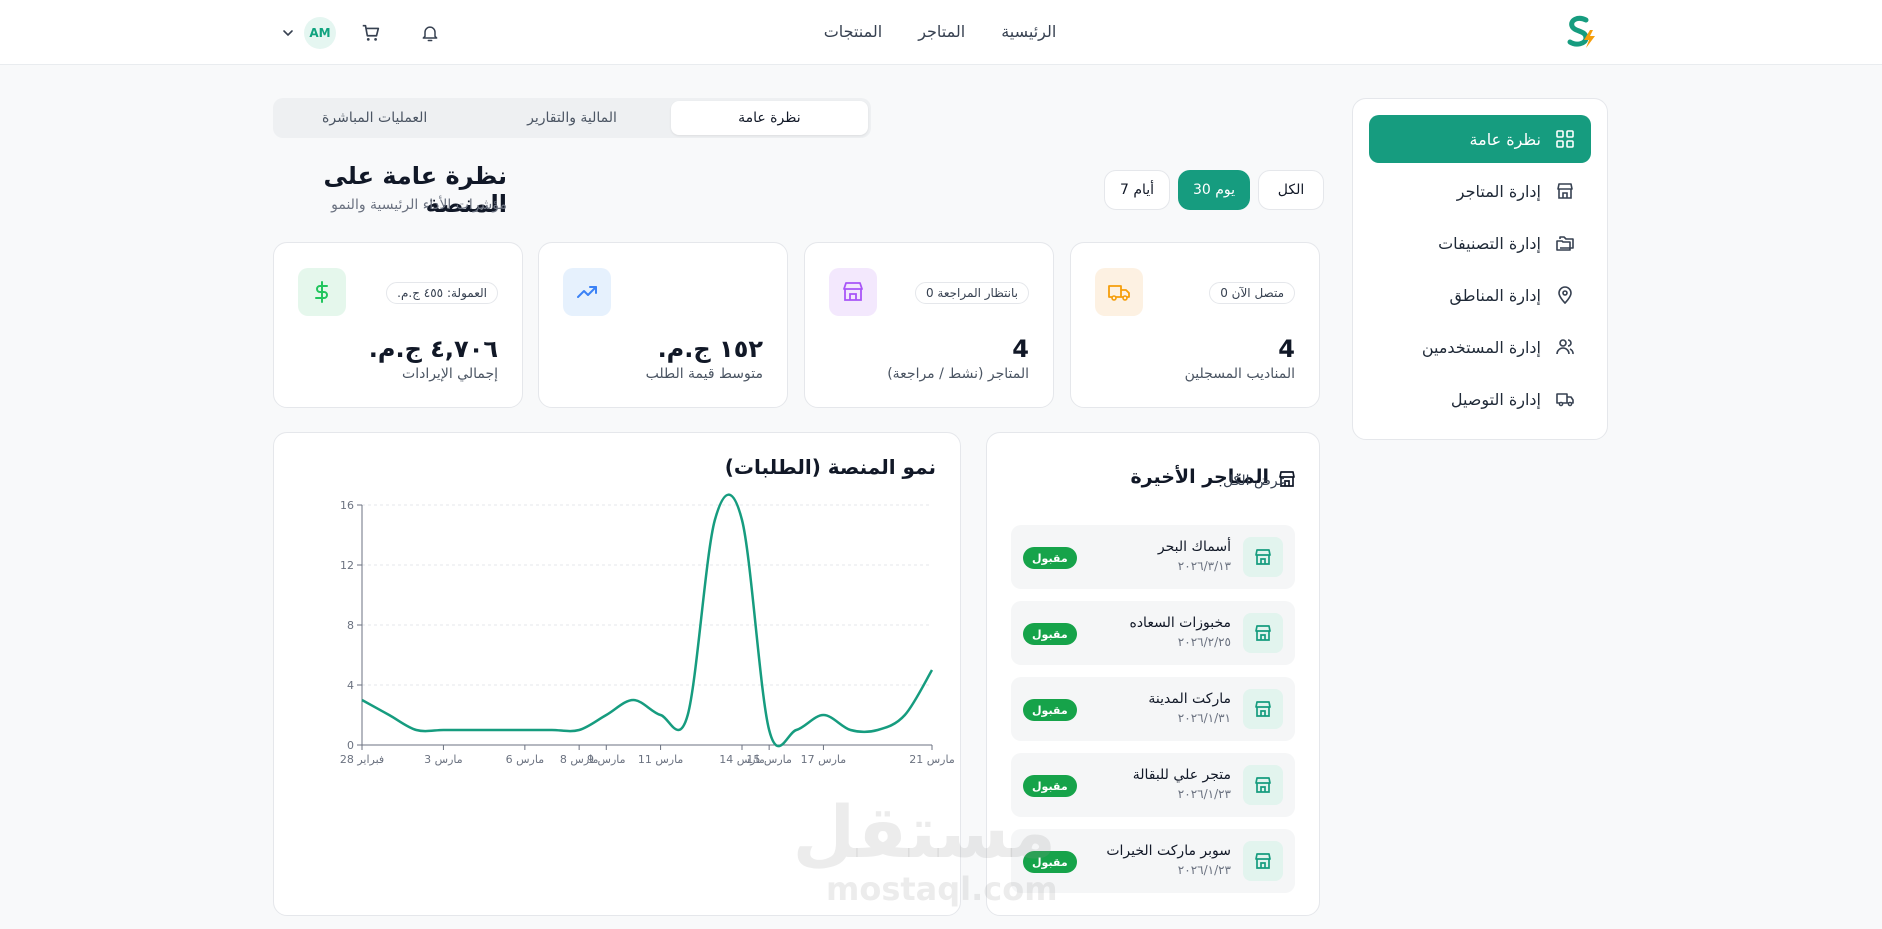  What do you see at coordinates (320, 33) in the screenshot?
I see `user-avatar: AM` at bounding box center [320, 33].